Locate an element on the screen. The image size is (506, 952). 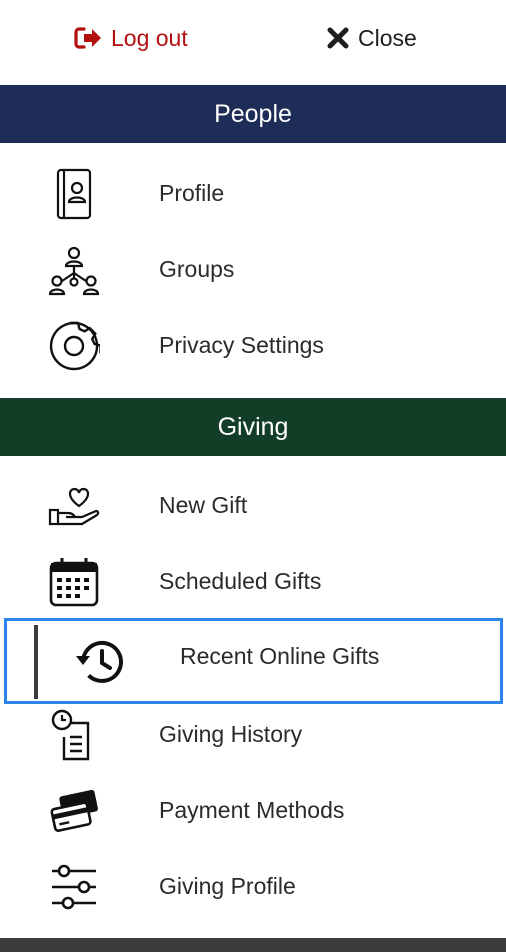
menu-item-payment-methods: Payment Methods is located at coordinates (253, 810).